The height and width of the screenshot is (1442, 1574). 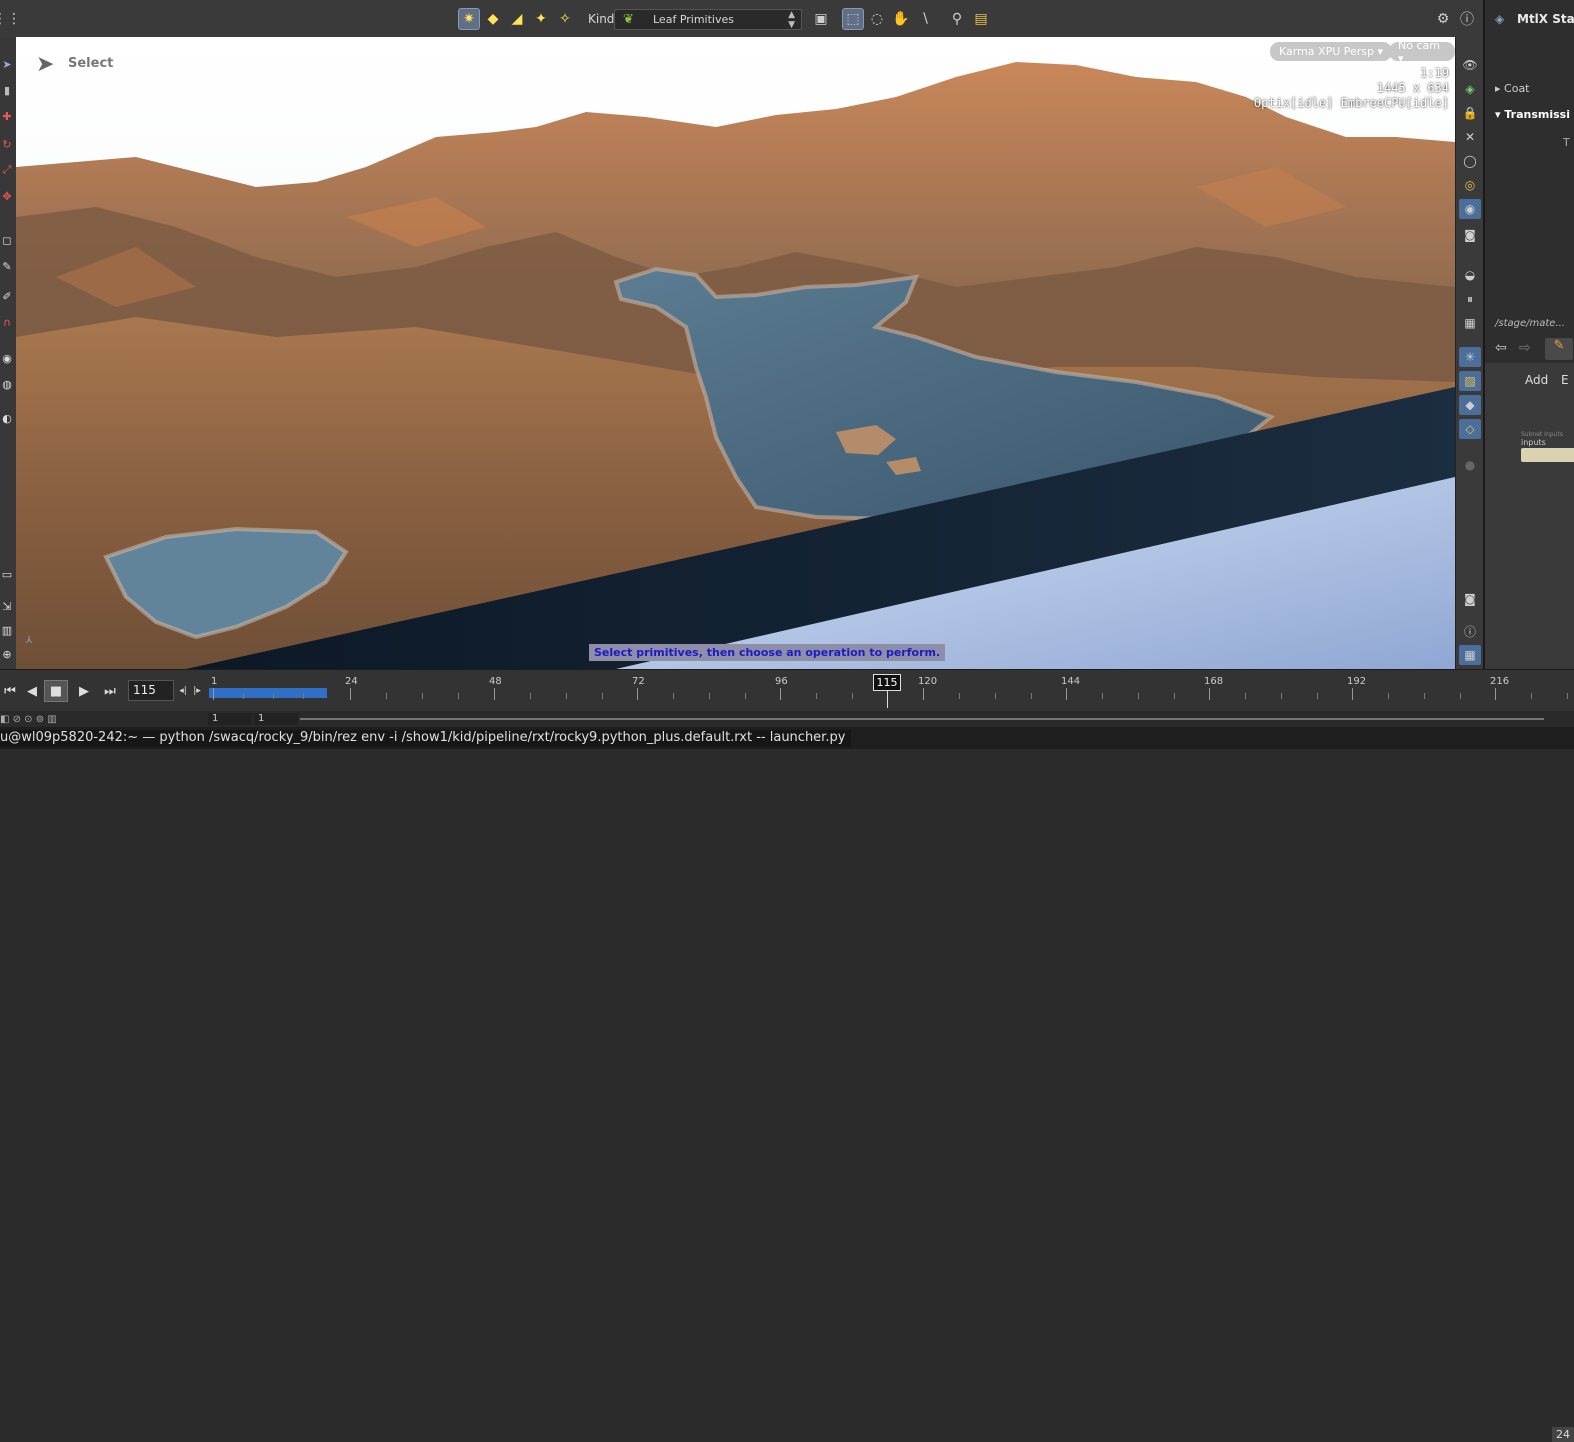 What do you see at coordinates (981, 19) in the screenshot?
I see `select-hidden-icon: ▤` at bounding box center [981, 19].